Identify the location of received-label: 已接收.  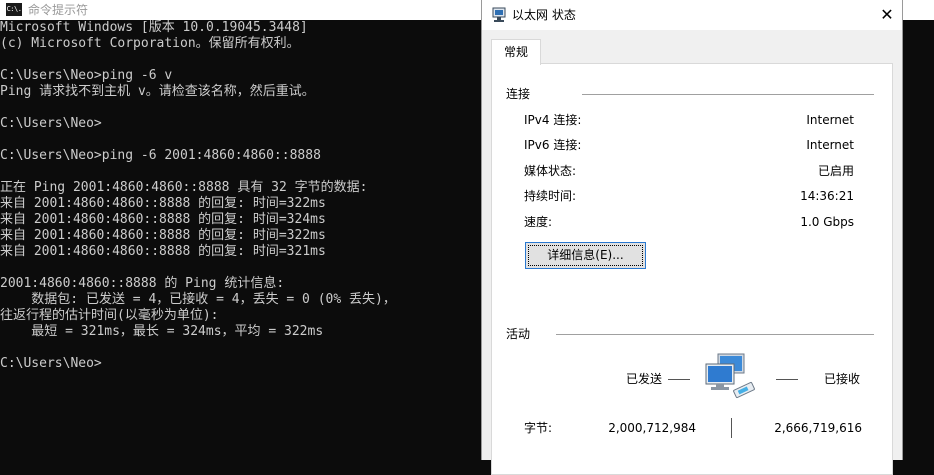
(842, 379).